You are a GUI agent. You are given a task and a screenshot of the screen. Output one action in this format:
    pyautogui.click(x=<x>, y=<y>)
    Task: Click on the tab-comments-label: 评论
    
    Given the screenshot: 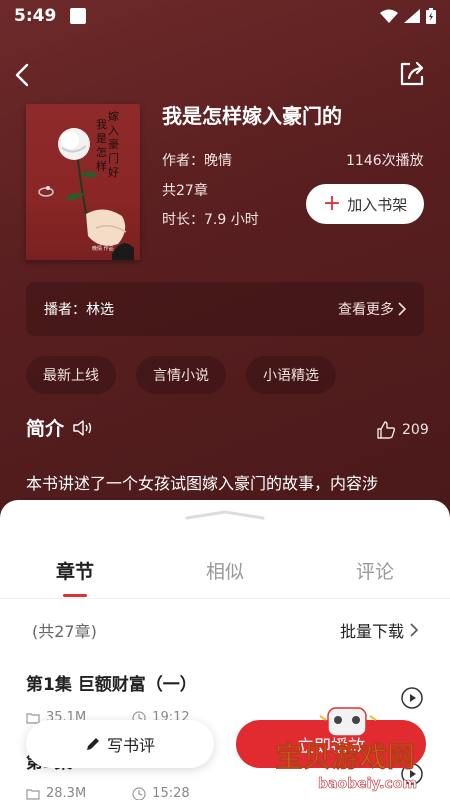 What is the action you would take?
    pyautogui.click(x=374, y=572)
    